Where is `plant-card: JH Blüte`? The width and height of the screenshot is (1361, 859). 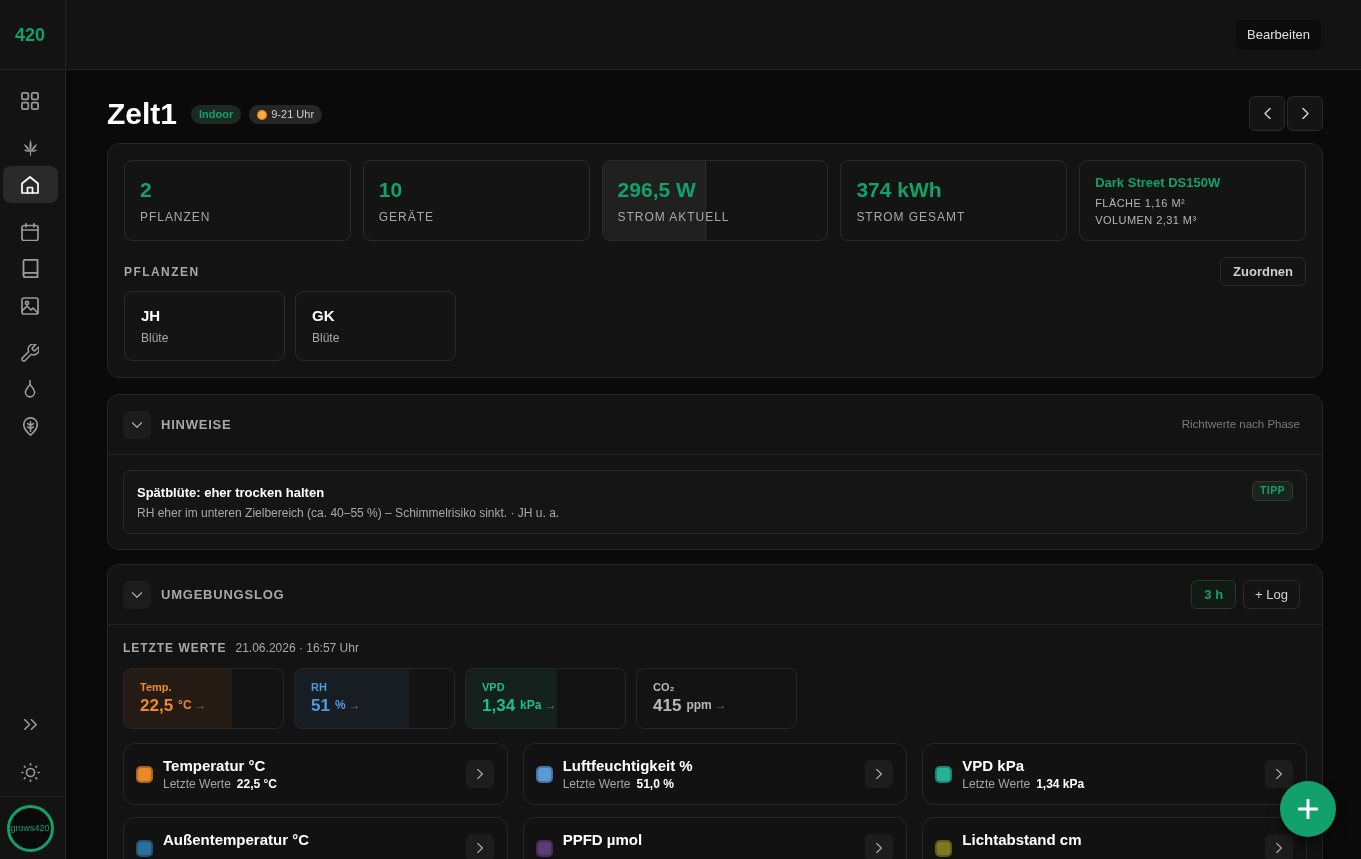
plant-card: JH Blüte is located at coordinates (204, 326).